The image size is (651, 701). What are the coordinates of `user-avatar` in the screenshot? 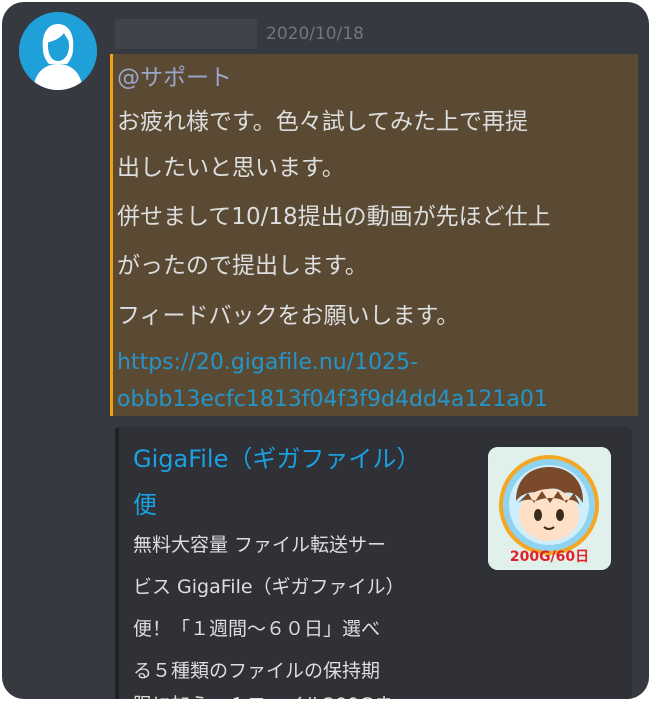 It's located at (58, 51).